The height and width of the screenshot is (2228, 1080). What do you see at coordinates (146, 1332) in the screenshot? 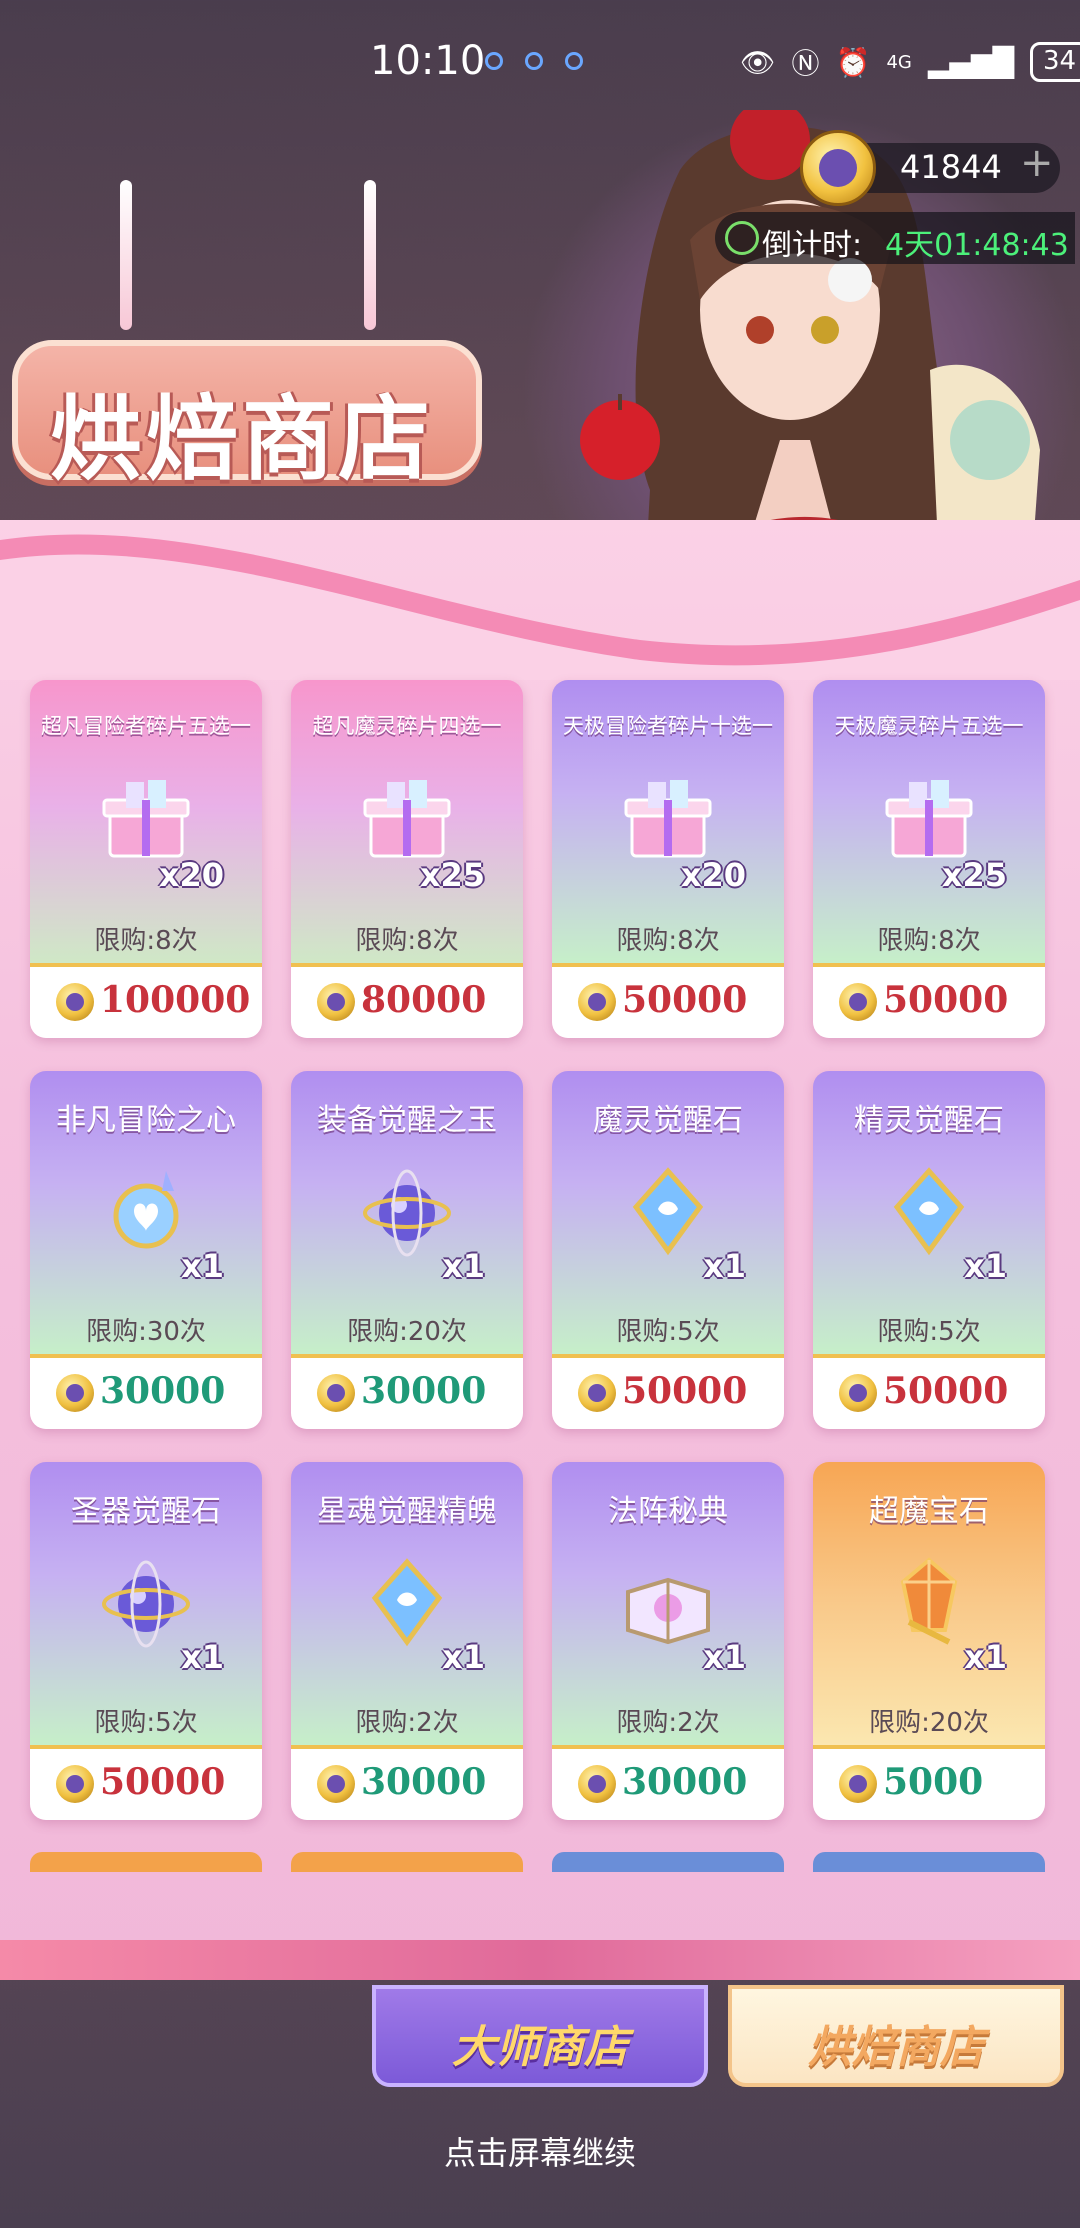
I see `purchase-limit: 限购:30次` at bounding box center [146, 1332].